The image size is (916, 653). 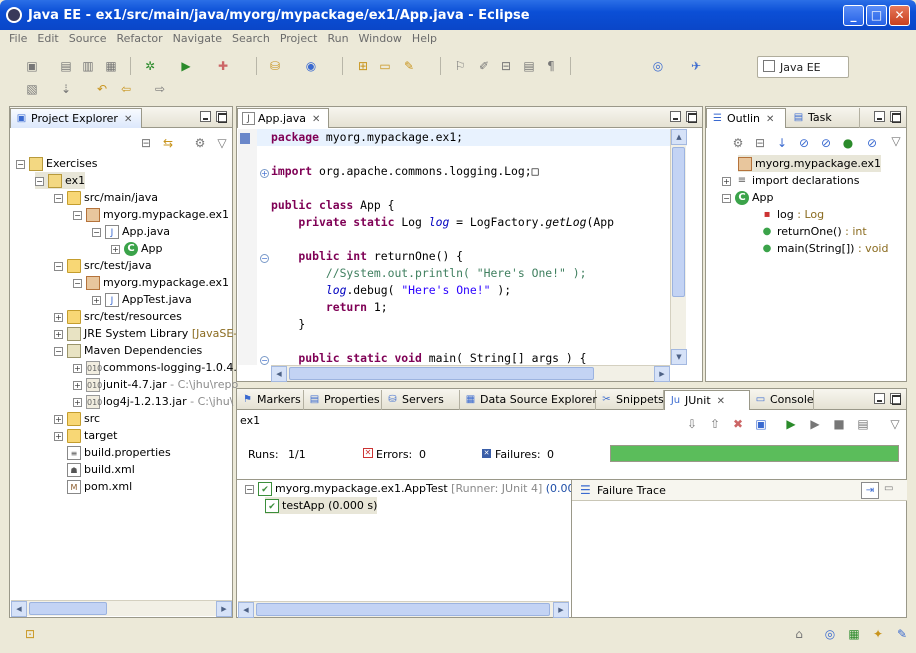 What do you see at coordinates (32, 66) in the screenshot?
I see `new-icon: ▣` at bounding box center [32, 66].